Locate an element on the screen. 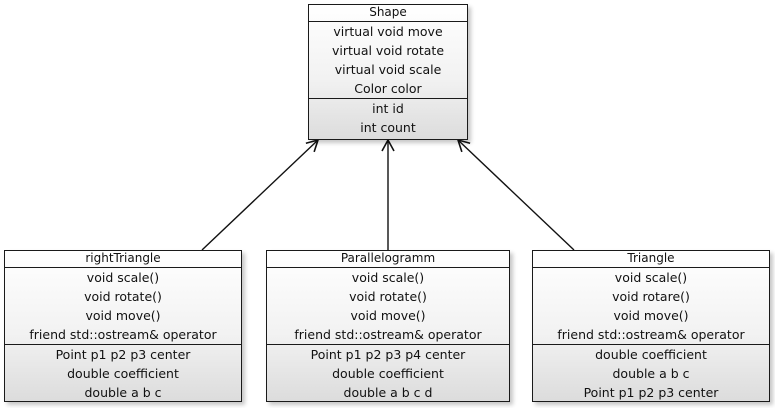  method-row: void rotare() is located at coordinates (651, 296).